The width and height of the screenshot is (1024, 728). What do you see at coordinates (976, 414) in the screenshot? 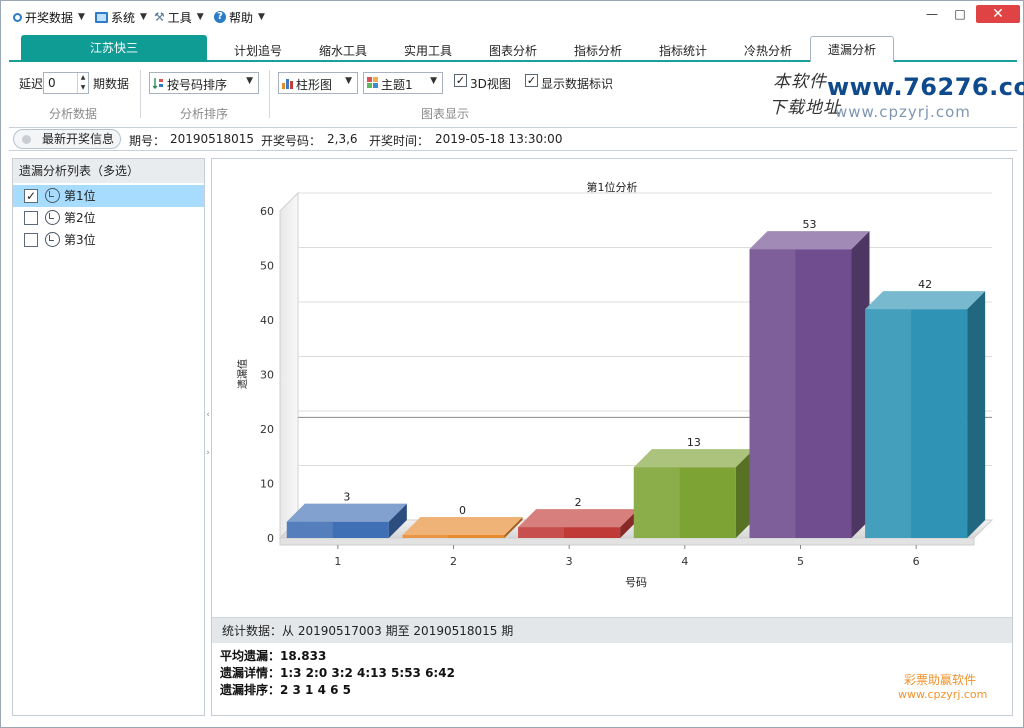
I see `bar-side` at bounding box center [976, 414].